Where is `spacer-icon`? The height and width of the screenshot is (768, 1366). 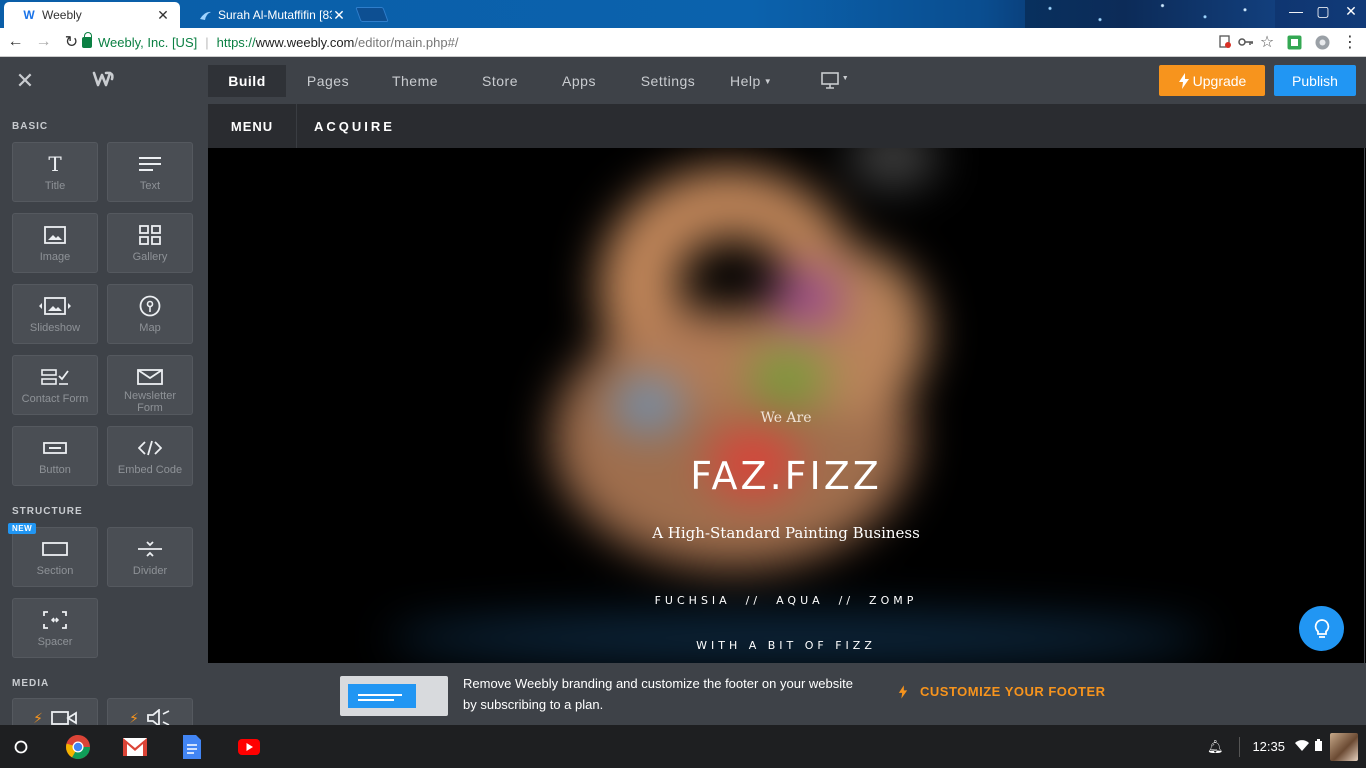 spacer-icon is located at coordinates (55, 620).